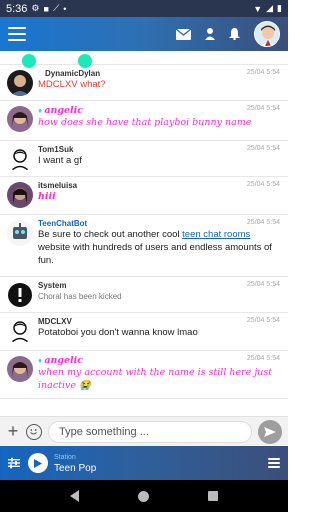 The height and width of the screenshot is (512, 320). What do you see at coordinates (159, 183) in the screenshot?
I see `username: itsmeluisa` at bounding box center [159, 183].